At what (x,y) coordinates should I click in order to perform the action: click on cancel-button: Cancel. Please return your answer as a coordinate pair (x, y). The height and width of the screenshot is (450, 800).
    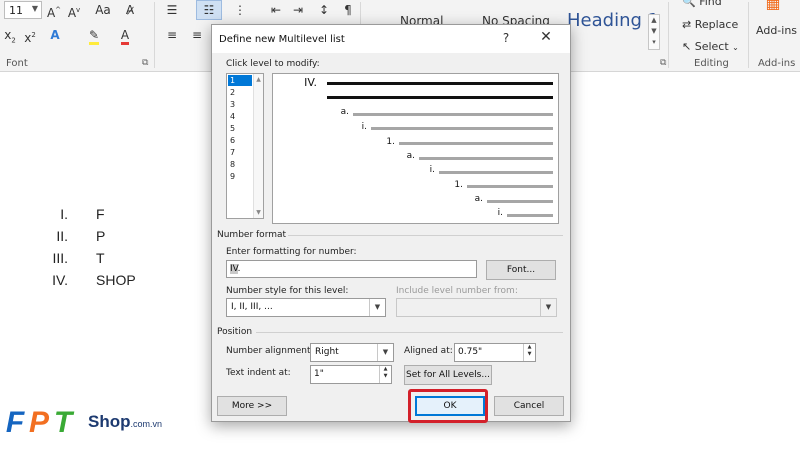
    Looking at the image, I should click on (529, 406).